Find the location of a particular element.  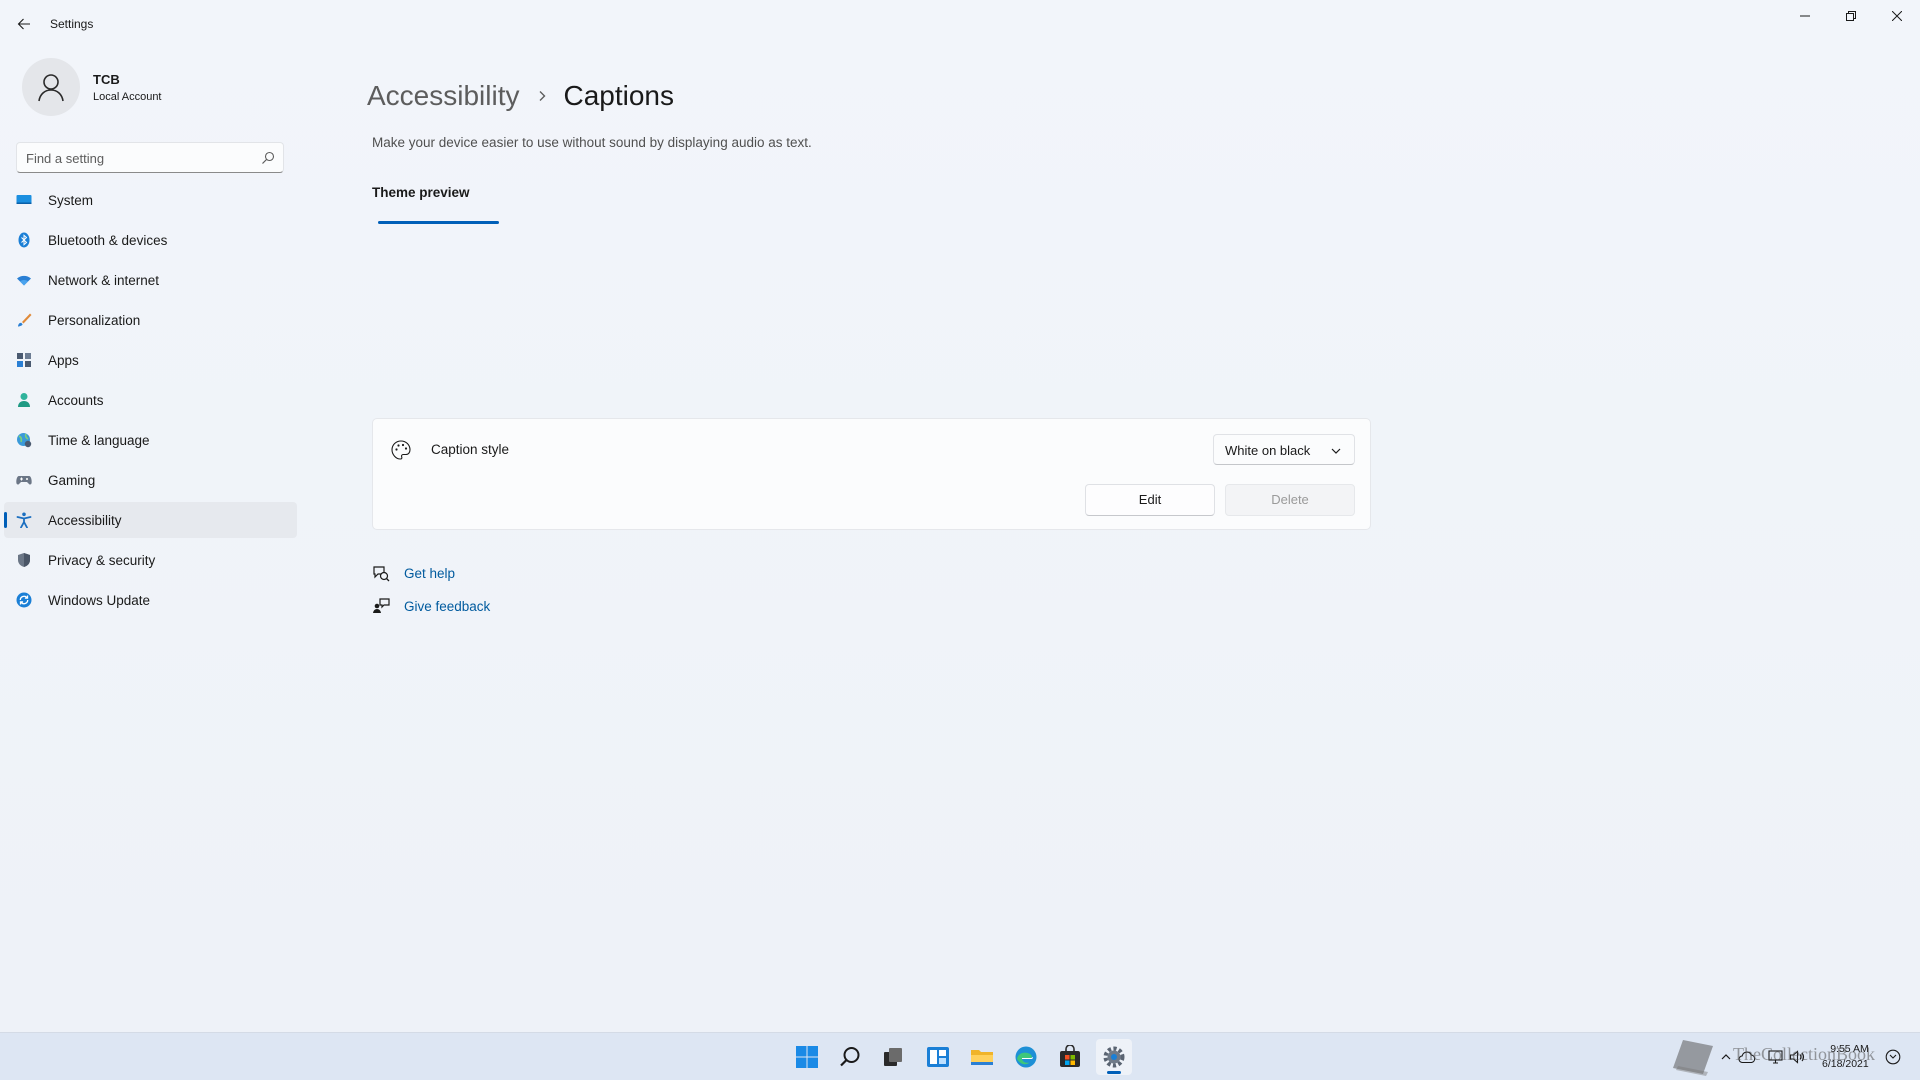

gamepad-icon is located at coordinates (24, 480).